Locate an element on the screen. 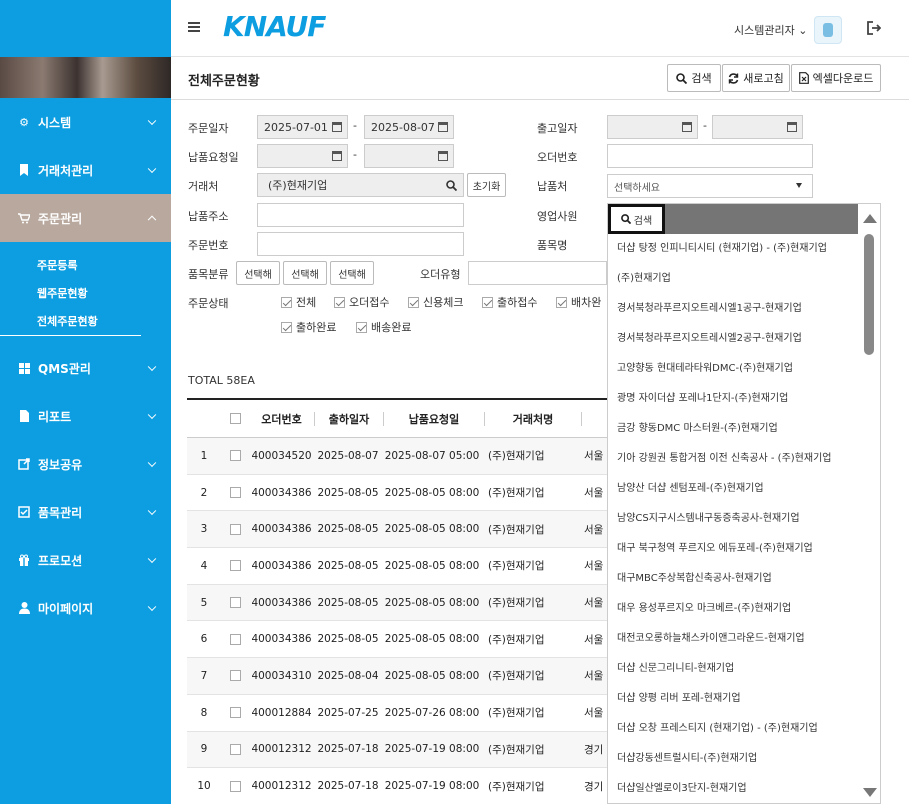 This screenshot has height=804, width=909. search-button: 검색 is located at coordinates (694, 78).